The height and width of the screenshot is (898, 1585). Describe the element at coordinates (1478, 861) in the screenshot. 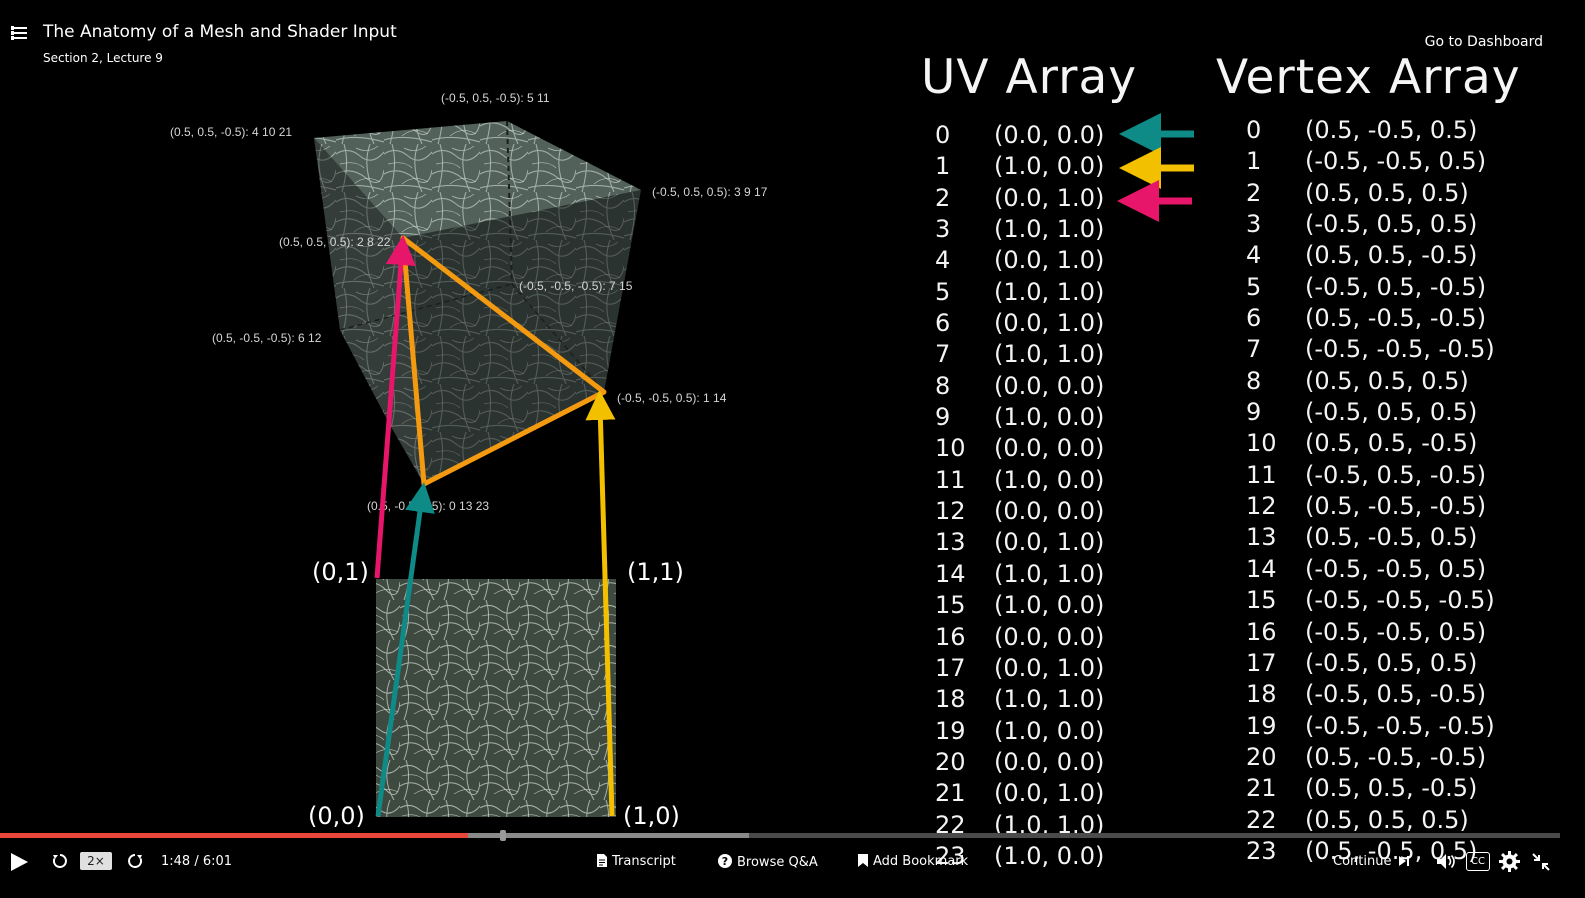

I see `closed-captions-icon: CC` at that location.